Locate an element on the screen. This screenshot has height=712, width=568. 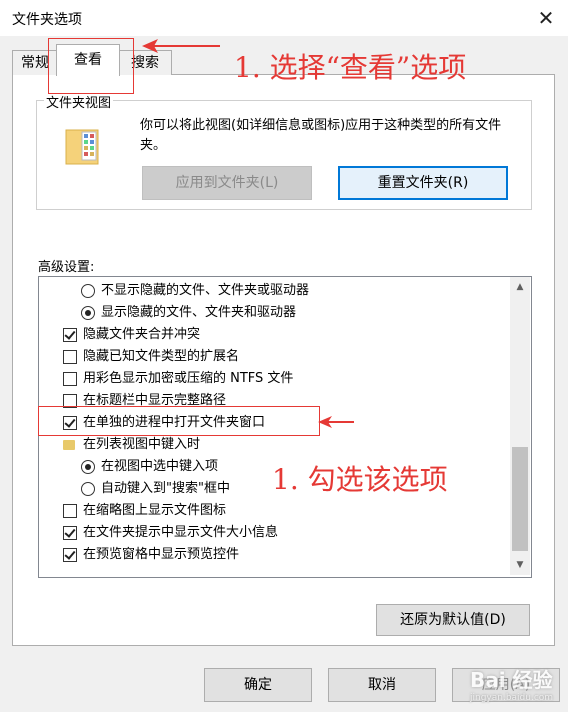
list-item-label: 在缩略图上显示文件图标 is located at coordinates (155, 510).